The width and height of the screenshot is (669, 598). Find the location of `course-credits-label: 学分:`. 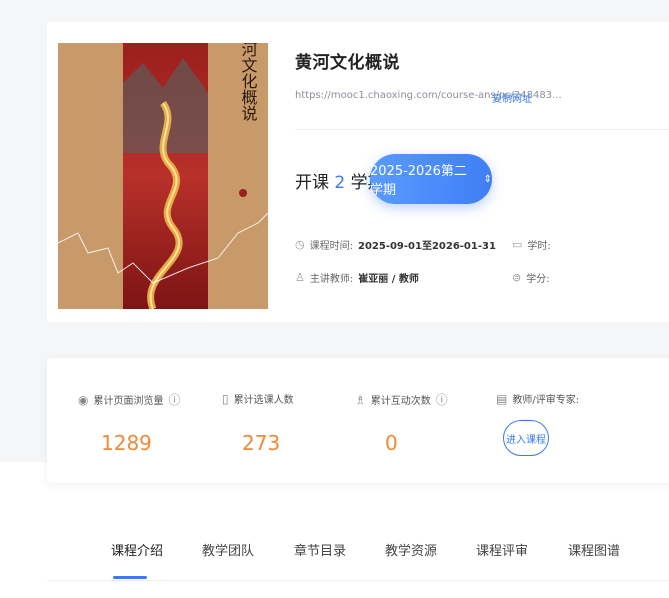

course-credits-label: 学分: is located at coordinates (538, 279).